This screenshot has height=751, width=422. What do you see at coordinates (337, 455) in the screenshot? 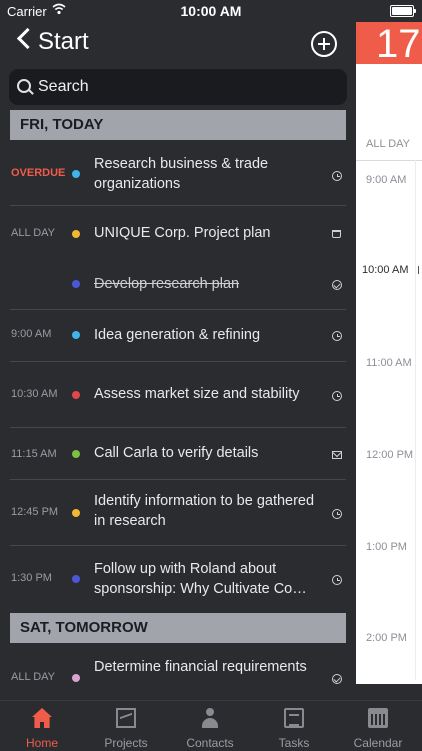
I see `mail-icon` at bounding box center [337, 455].